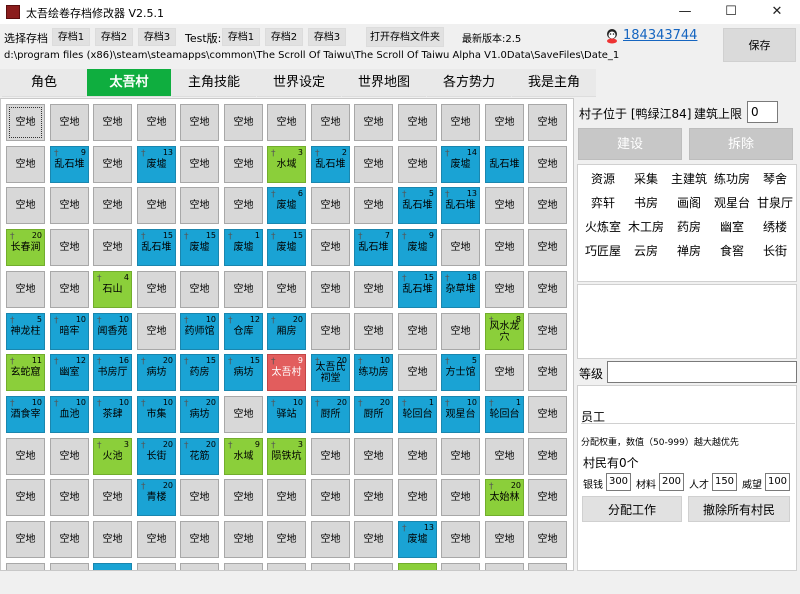 This screenshot has height=594, width=800. Describe the element at coordinates (417, 247) in the screenshot. I see `grid-cell: † 9 废墟` at that location.